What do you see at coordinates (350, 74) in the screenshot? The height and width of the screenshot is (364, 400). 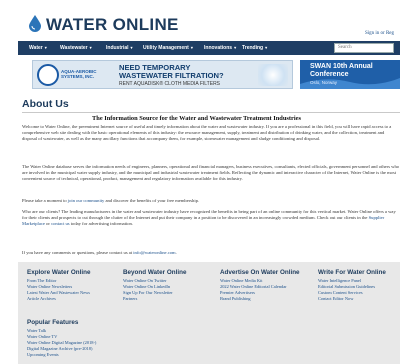 I see `ad-banner-conference: SWAN 10th Annual Conference Oslo, Norway` at bounding box center [350, 74].